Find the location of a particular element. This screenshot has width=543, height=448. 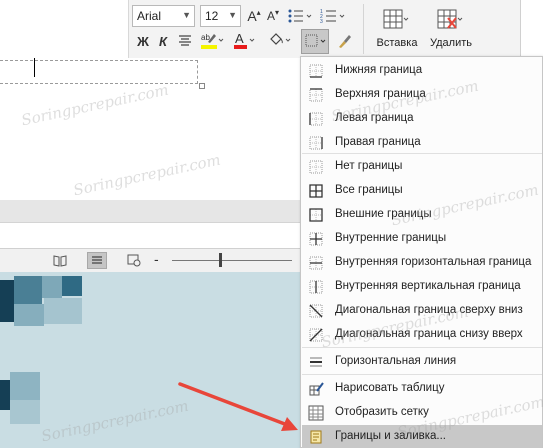

menu-item-label: Горизонтальная линия is located at coordinates (396, 361).